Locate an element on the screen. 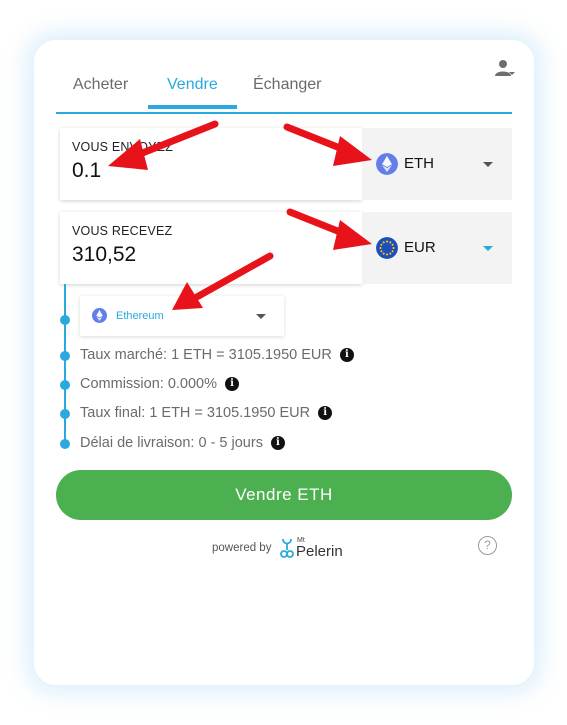  info-commission-text: Commission: 0.000% is located at coordinates (148, 384).